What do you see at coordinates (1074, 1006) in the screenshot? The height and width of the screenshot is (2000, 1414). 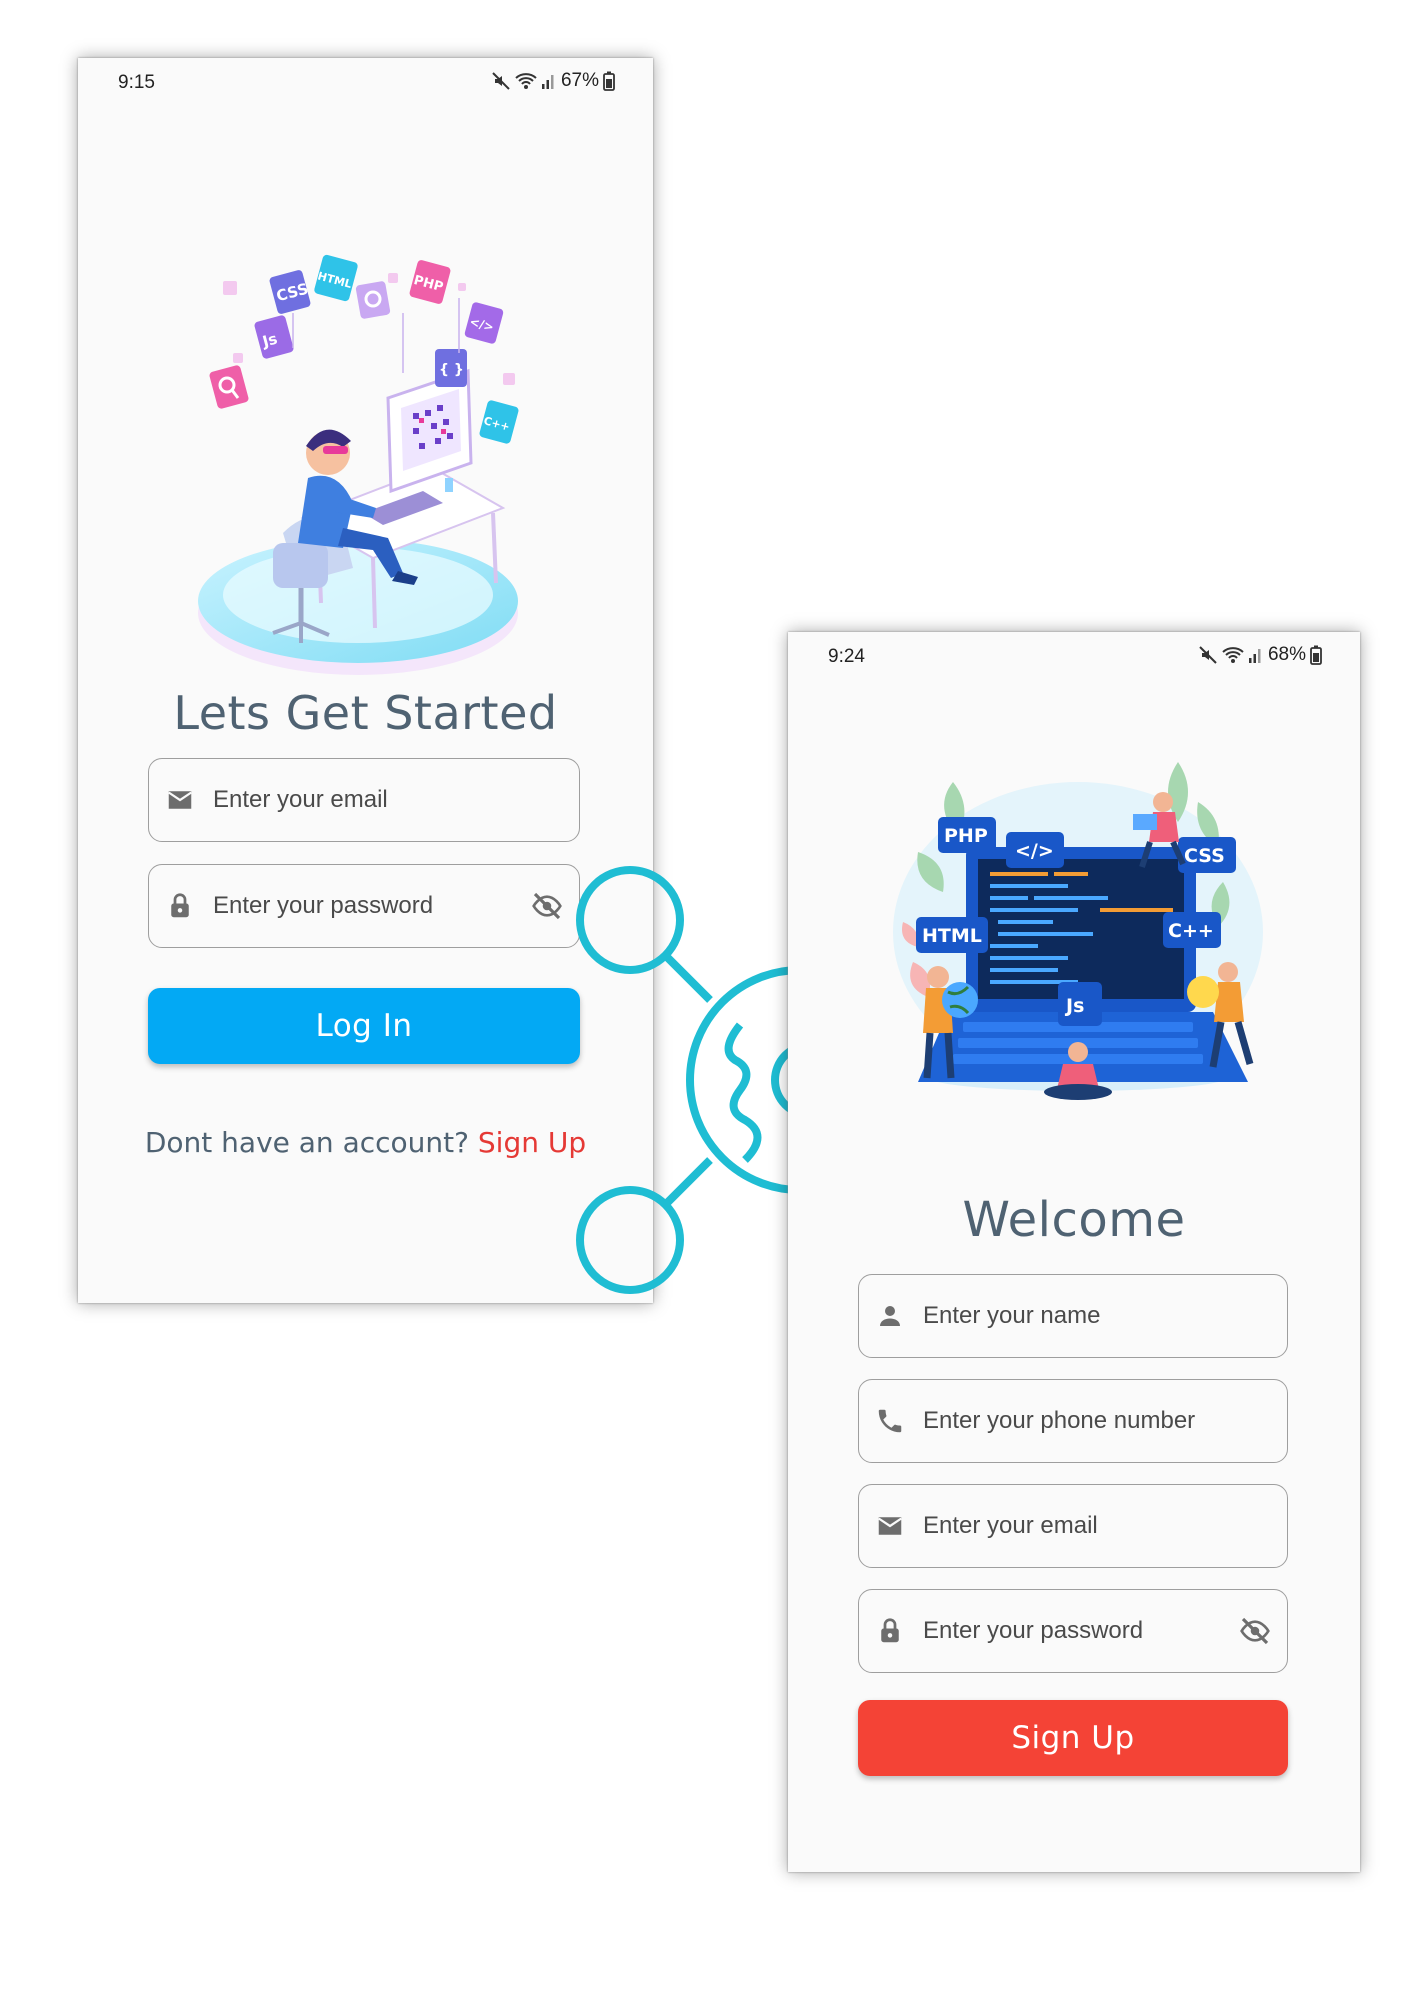 I see `js-tag: Js` at bounding box center [1074, 1006].